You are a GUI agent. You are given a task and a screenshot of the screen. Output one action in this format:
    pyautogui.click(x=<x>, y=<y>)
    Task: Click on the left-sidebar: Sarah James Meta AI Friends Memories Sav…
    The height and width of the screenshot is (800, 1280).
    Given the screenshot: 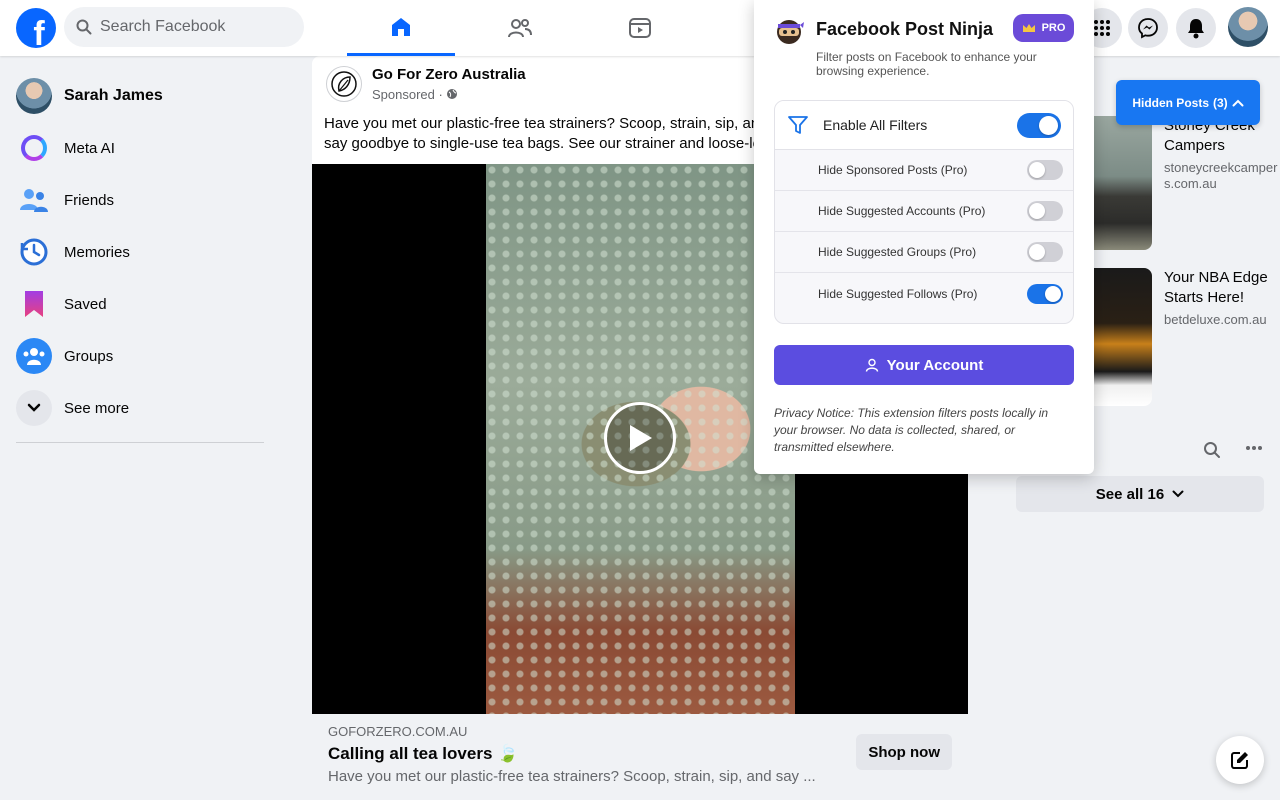 What is the action you would take?
    pyautogui.click(x=140, y=256)
    